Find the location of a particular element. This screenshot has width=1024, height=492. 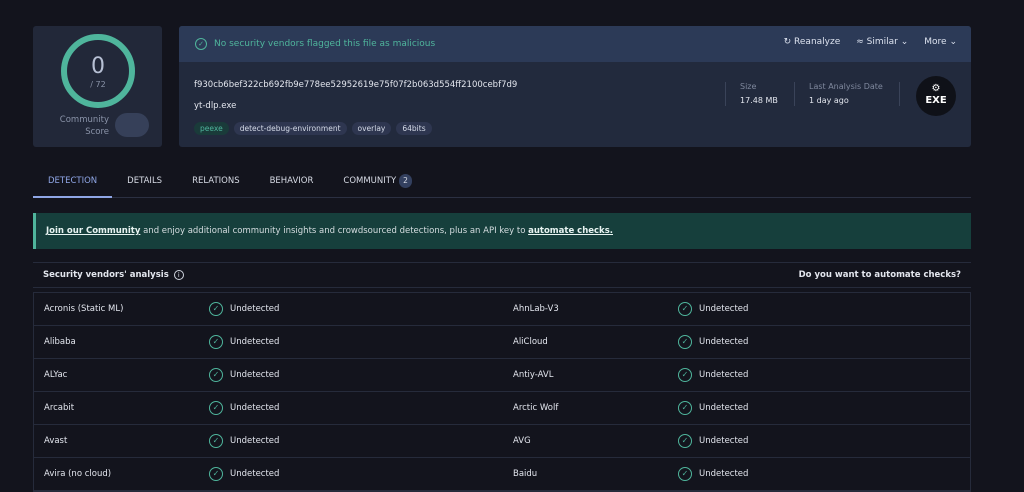

tag: 64bits is located at coordinates (414, 128).